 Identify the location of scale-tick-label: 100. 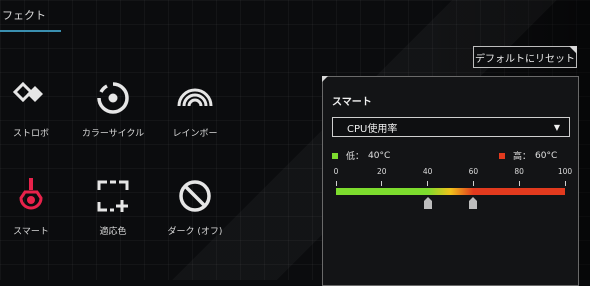
(565, 171).